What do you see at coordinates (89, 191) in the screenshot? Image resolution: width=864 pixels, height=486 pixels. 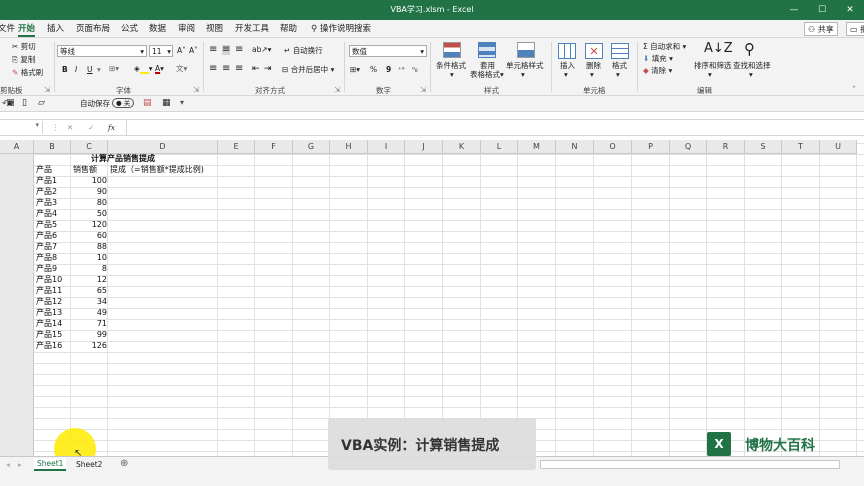 I see `sales-cell: 90` at bounding box center [89, 191].